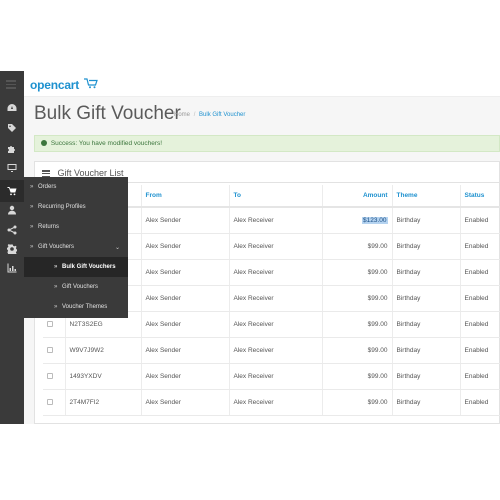 The height and width of the screenshot is (500, 500). What do you see at coordinates (85, 307) in the screenshot?
I see `menu-item-label: Voucher Themes` at bounding box center [85, 307].